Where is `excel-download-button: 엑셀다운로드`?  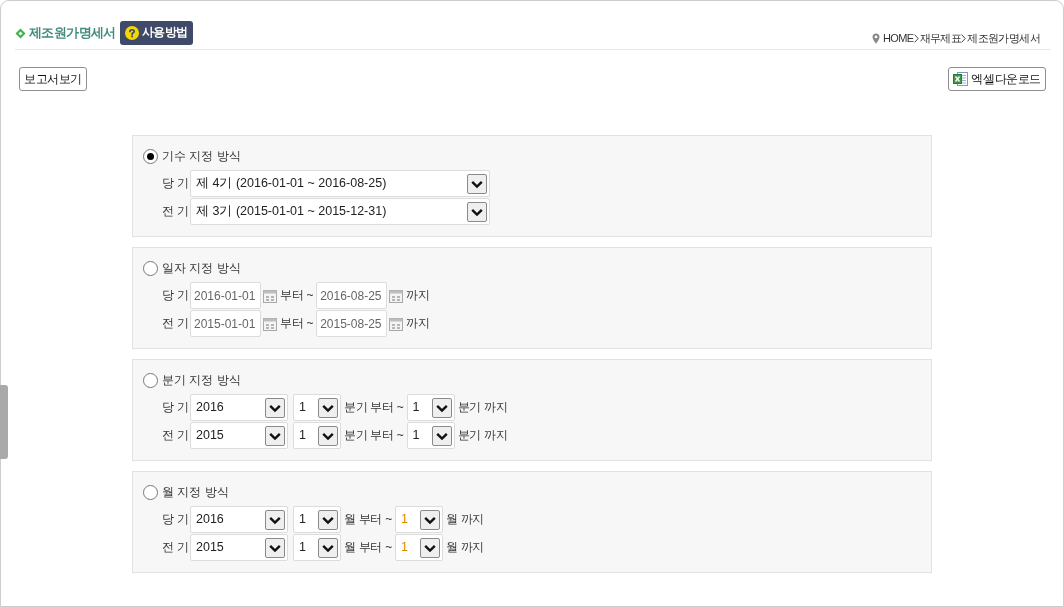 excel-download-button: 엑셀다운로드 is located at coordinates (997, 79).